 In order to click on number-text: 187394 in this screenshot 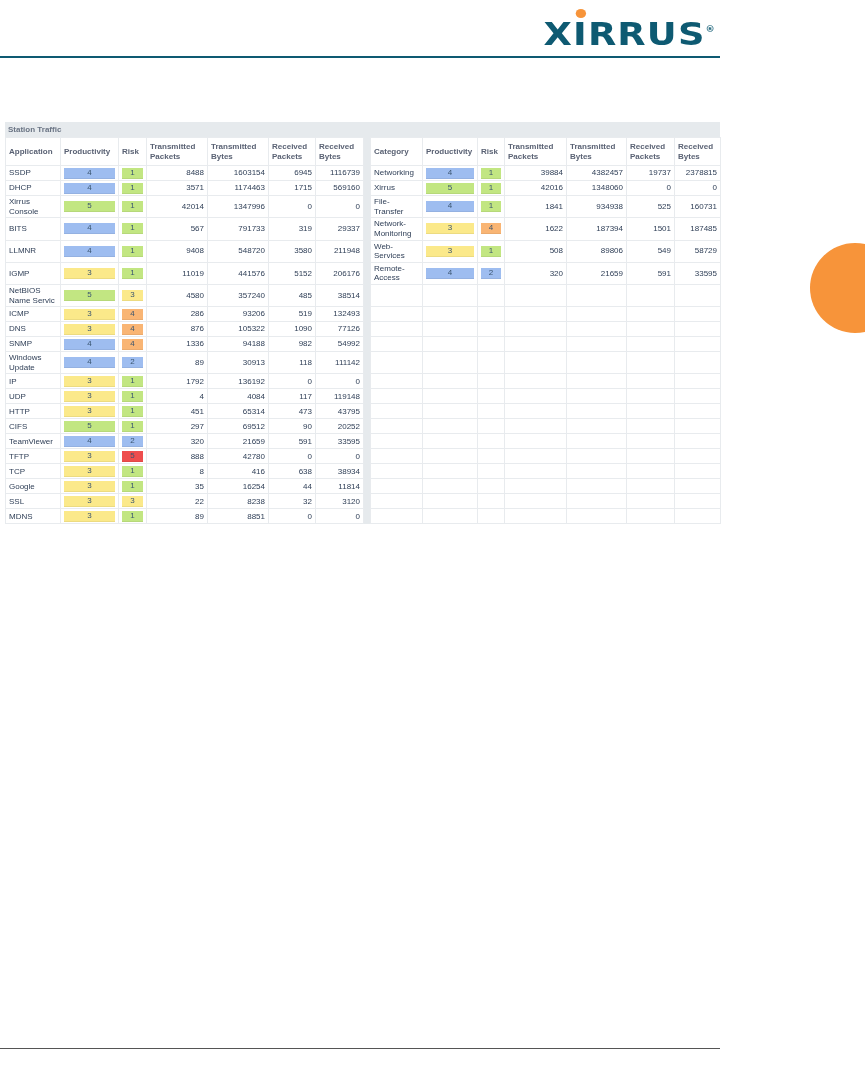, I will do `click(609, 229)`.